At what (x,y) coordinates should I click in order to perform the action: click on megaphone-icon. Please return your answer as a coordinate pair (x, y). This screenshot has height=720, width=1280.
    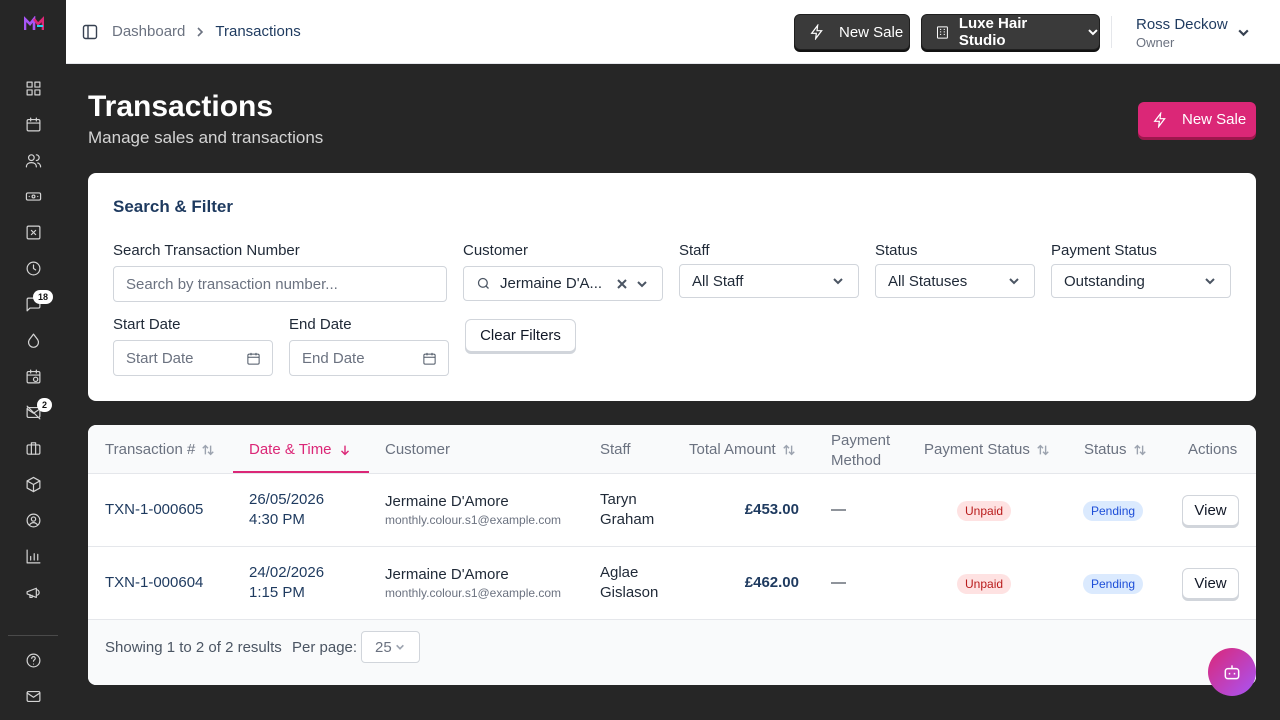
    Looking at the image, I should click on (33, 592).